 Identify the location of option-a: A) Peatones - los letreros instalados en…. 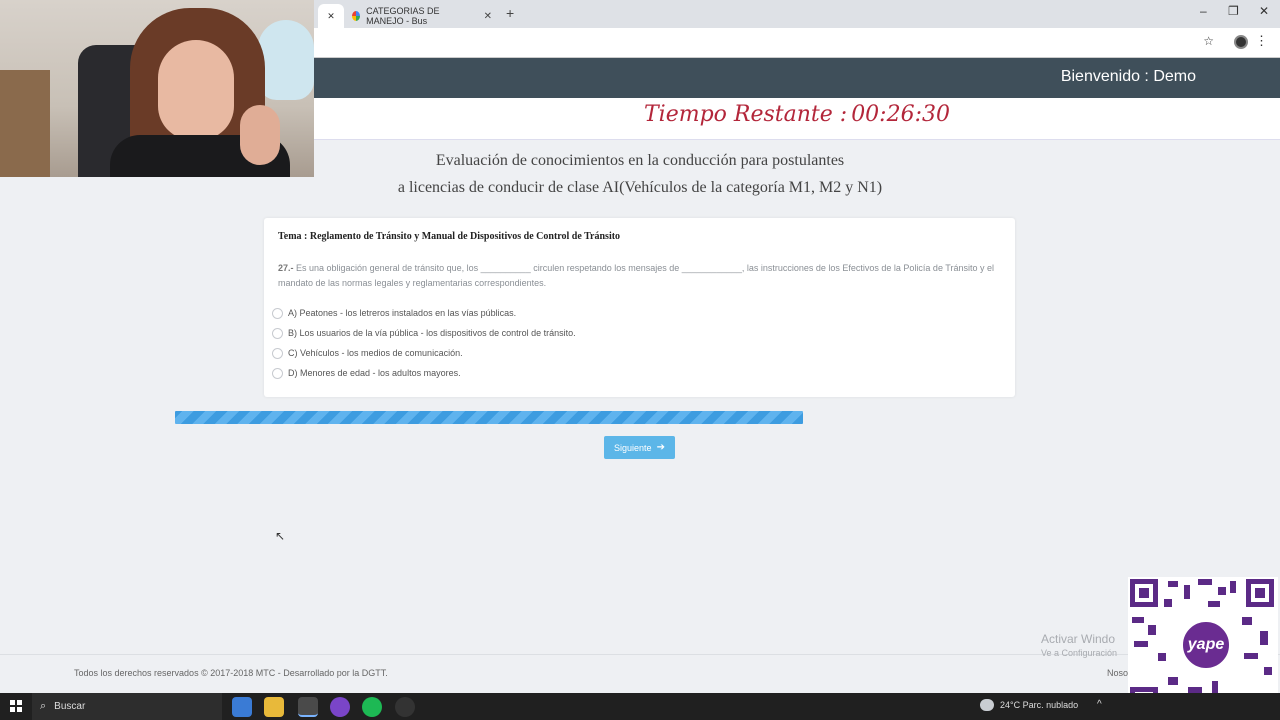
(424, 313).